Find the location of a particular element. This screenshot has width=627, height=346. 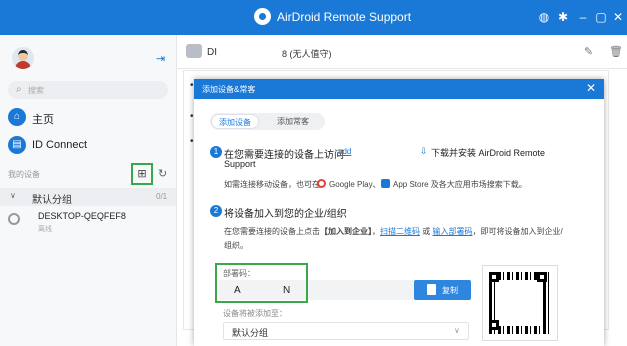

sidebar-item-label: ID Connect is located at coordinates (60, 145).